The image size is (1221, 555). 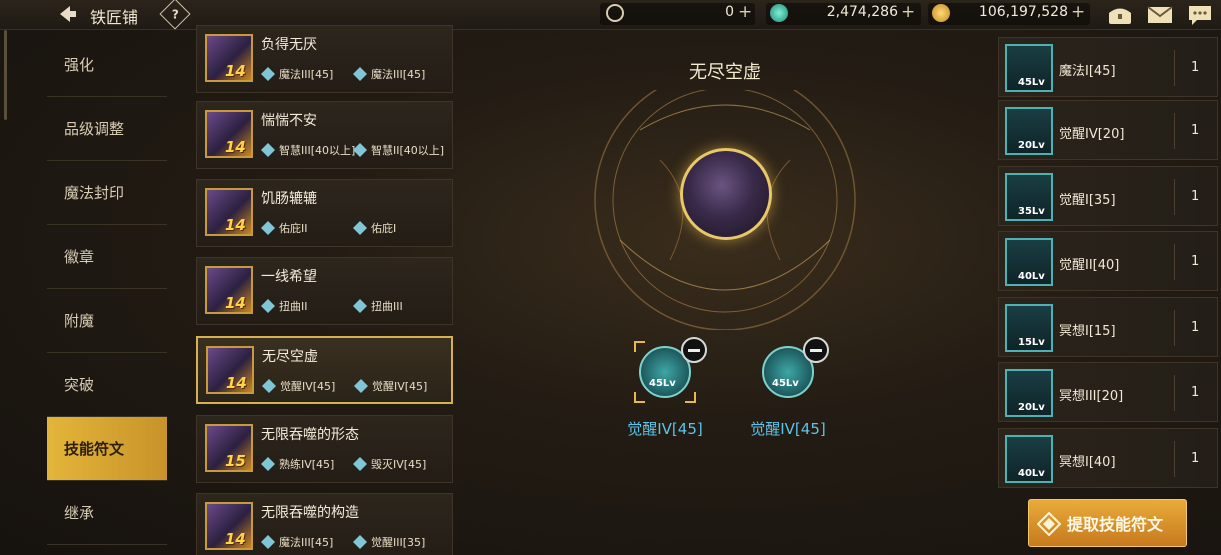 I want to click on top-bar: 铁匠铺 ? 0 + 2,474,286 + 106,197,528 +, so click(x=610, y=15).